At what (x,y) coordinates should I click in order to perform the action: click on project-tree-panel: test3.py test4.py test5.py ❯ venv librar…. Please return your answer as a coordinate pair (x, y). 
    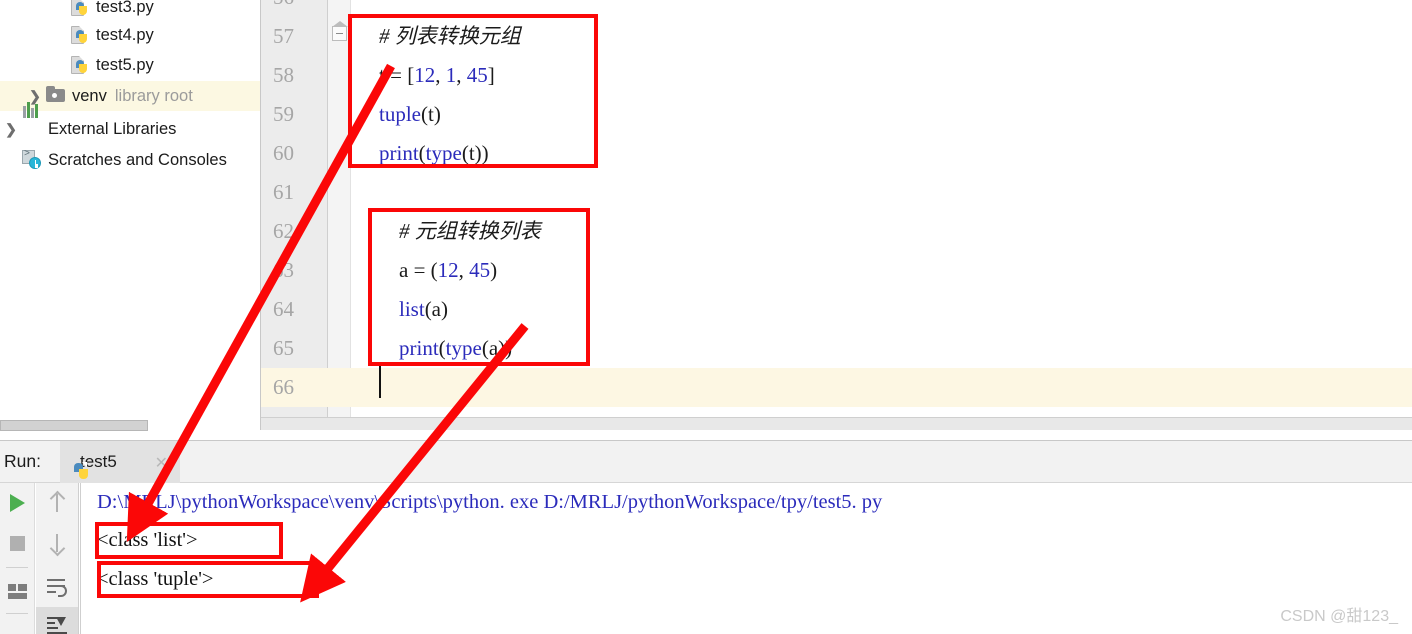
    Looking at the image, I should click on (130, 215).